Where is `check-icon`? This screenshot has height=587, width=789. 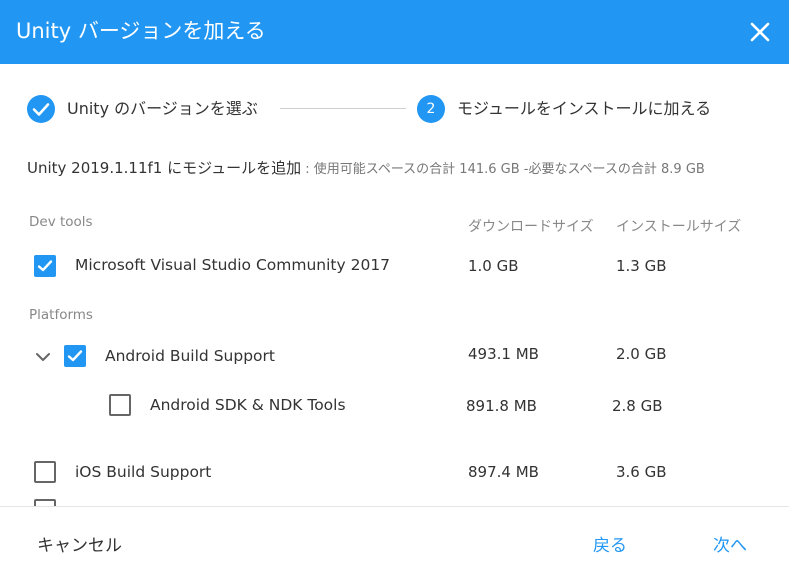 check-icon is located at coordinates (41, 109).